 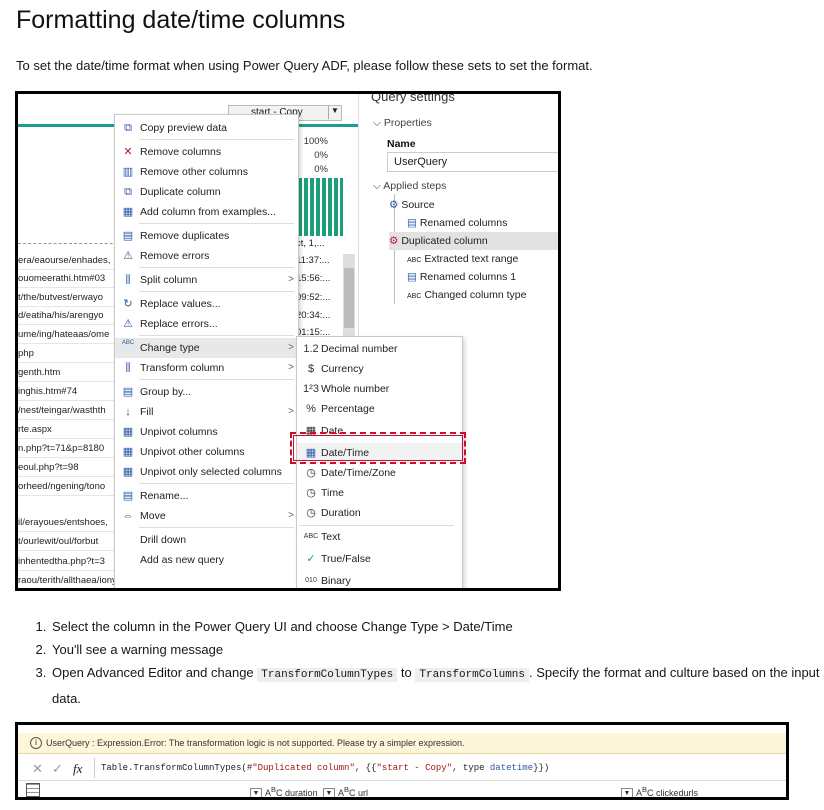 What do you see at coordinates (206, 192) in the screenshot?
I see `menu-item-duplicate-column: ⧉ Duplicate column` at bounding box center [206, 192].